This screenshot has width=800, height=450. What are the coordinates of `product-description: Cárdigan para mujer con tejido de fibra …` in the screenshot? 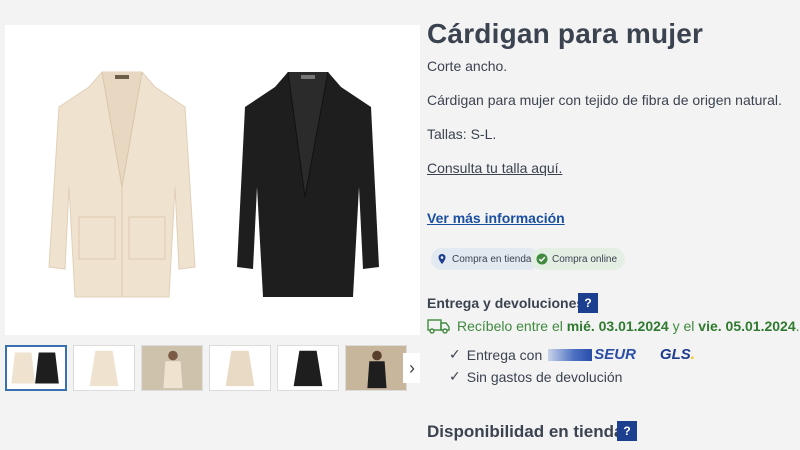 It's located at (604, 100).